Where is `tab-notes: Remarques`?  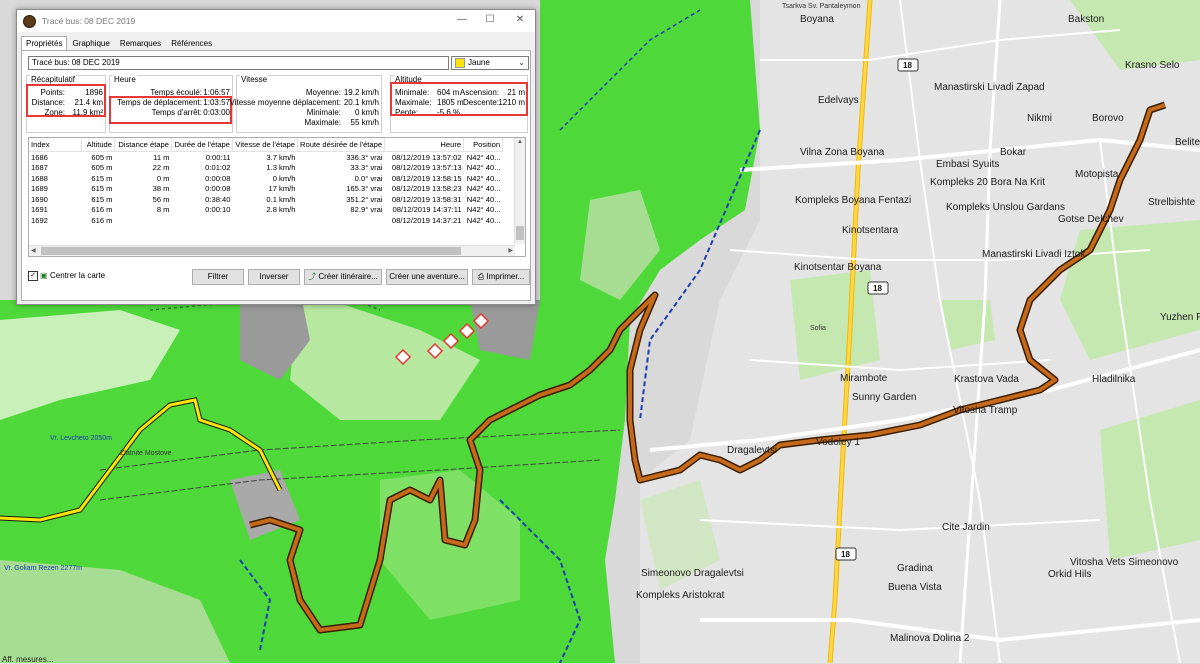
tab-notes: Remarques is located at coordinates (140, 43).